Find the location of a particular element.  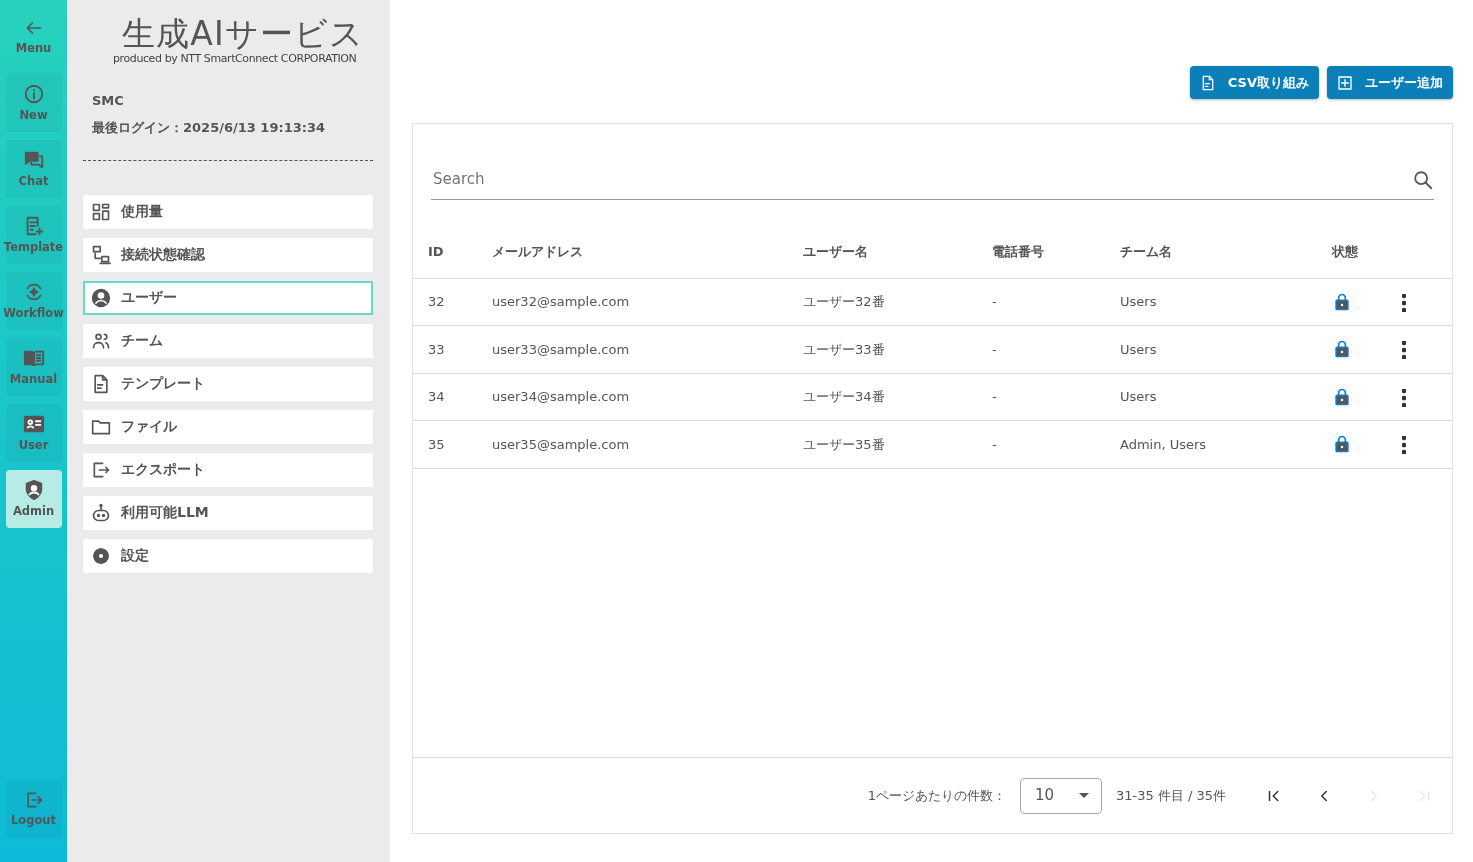

column-header: チーム名 is located at coordinates (1211, 252).